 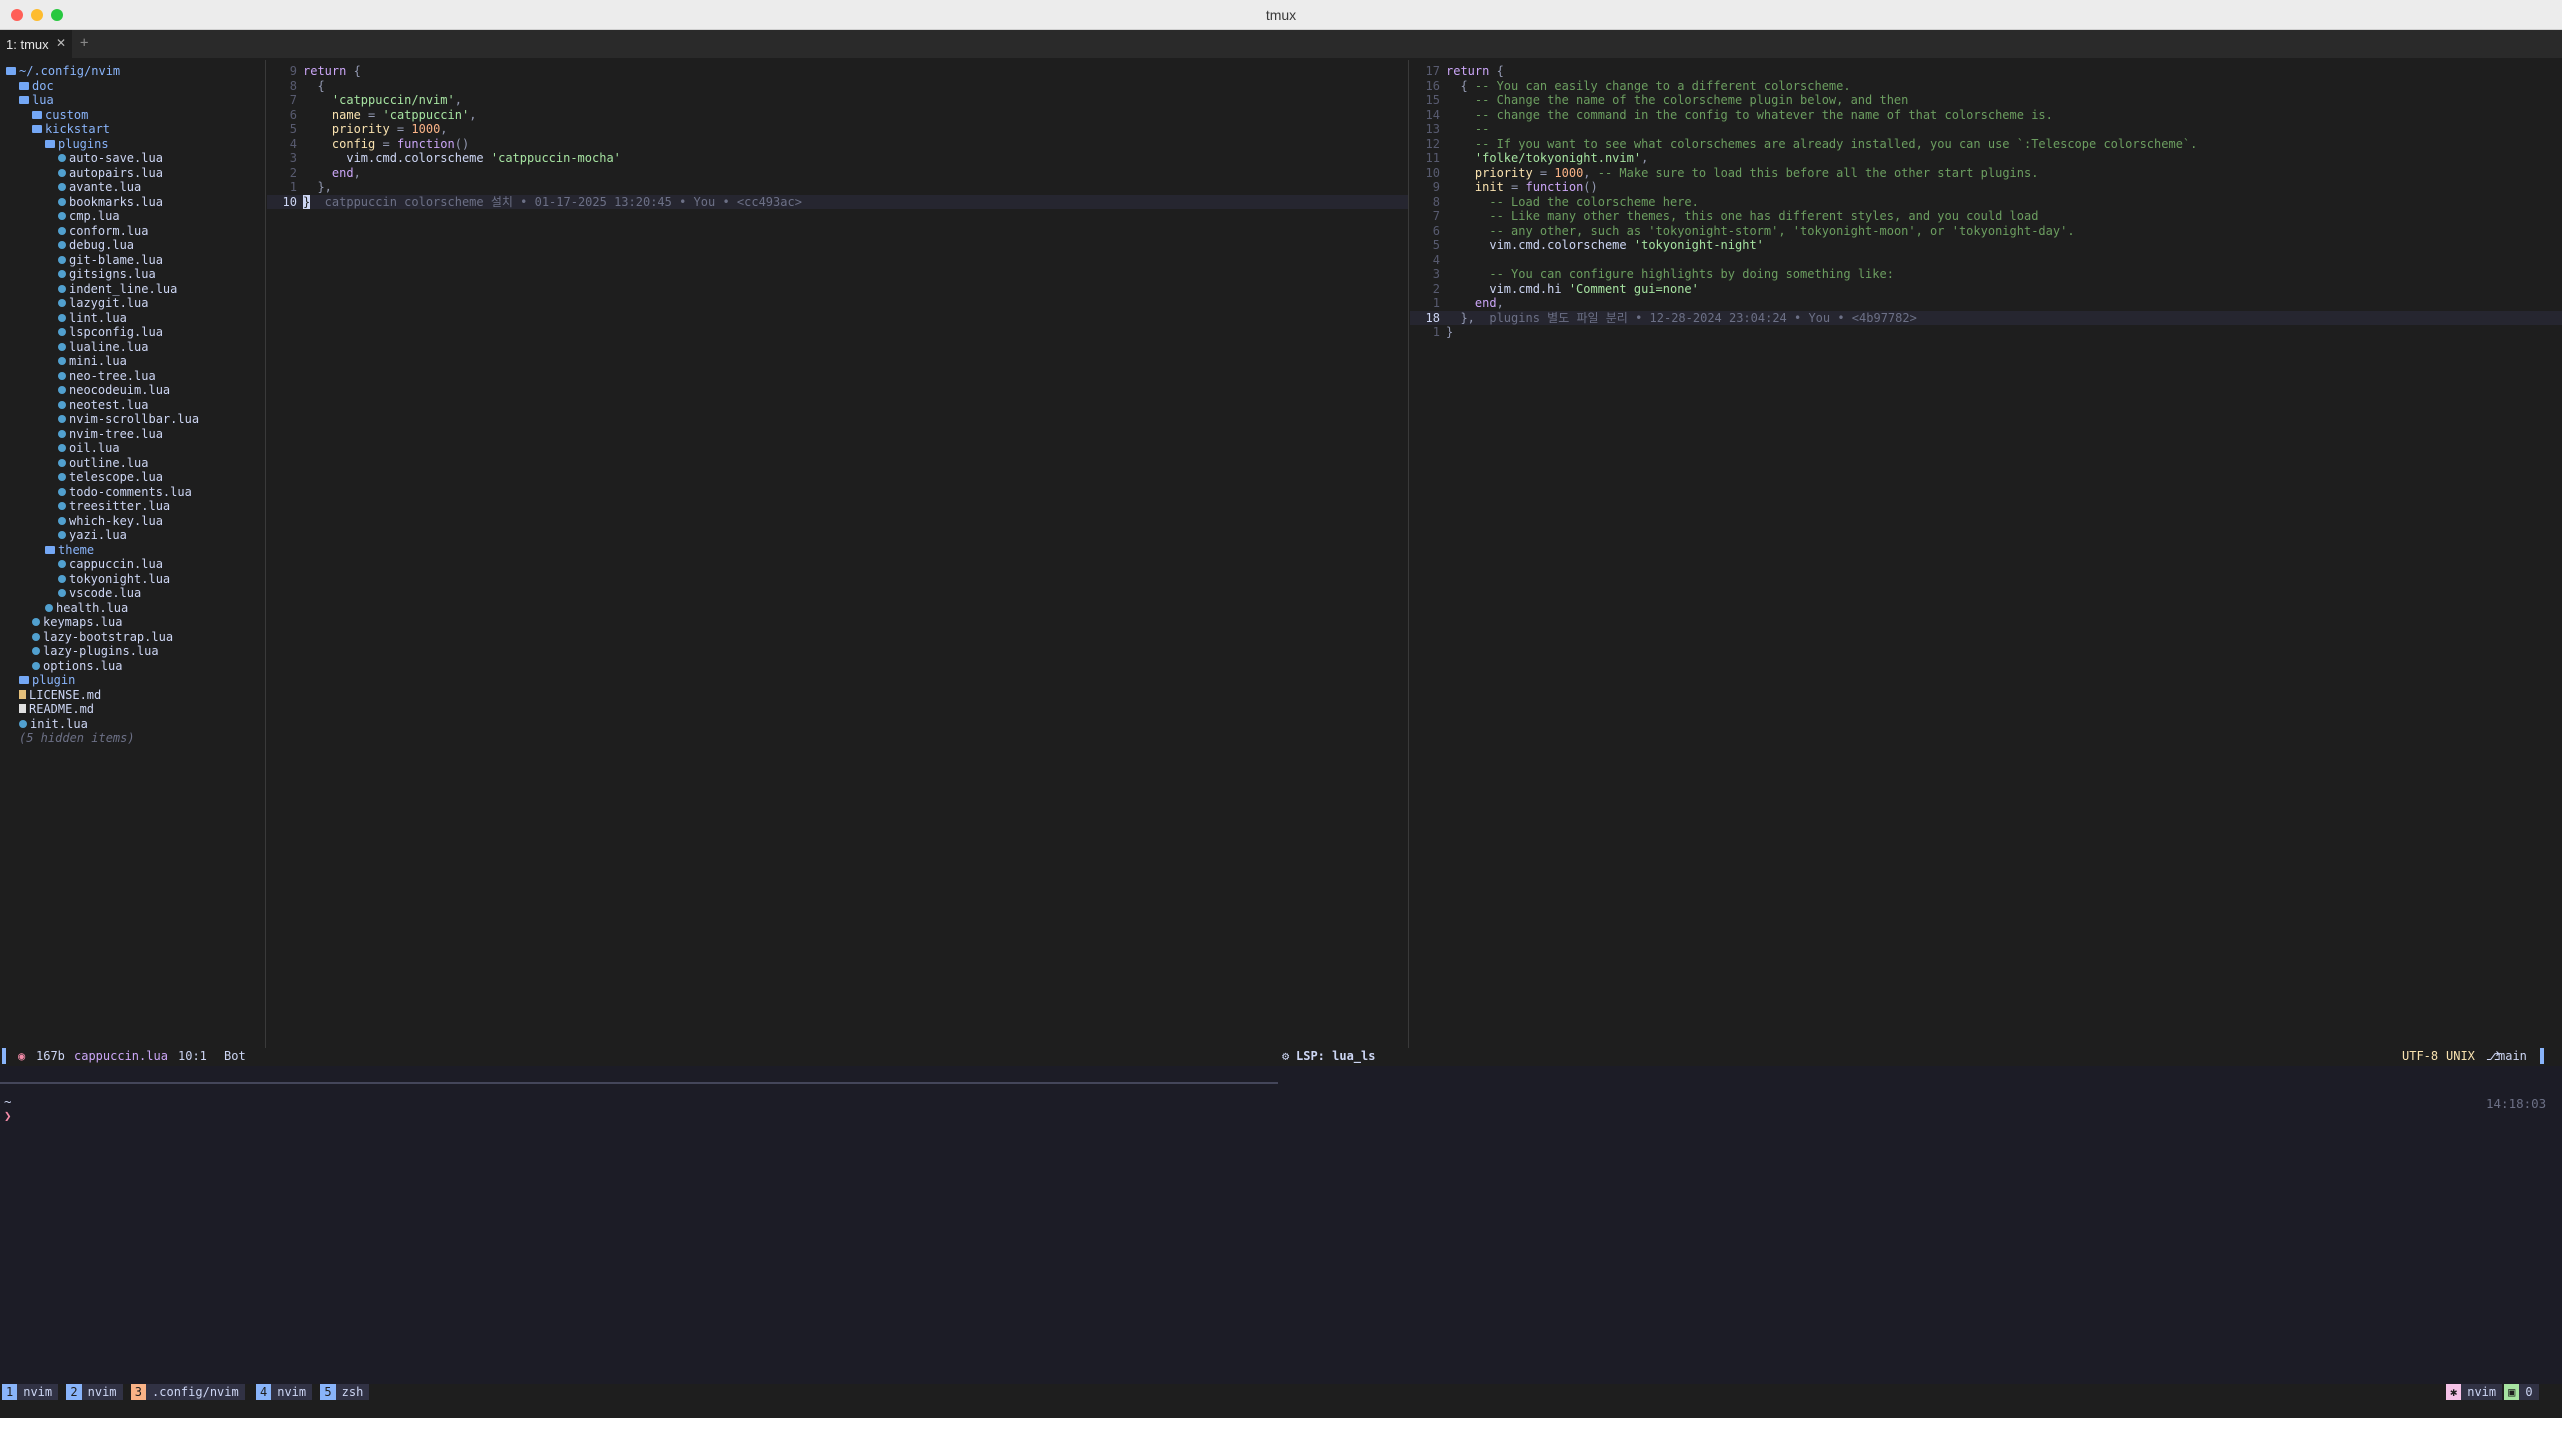 I want to click on tree-file: options.lua, so click(x=77, y=666).